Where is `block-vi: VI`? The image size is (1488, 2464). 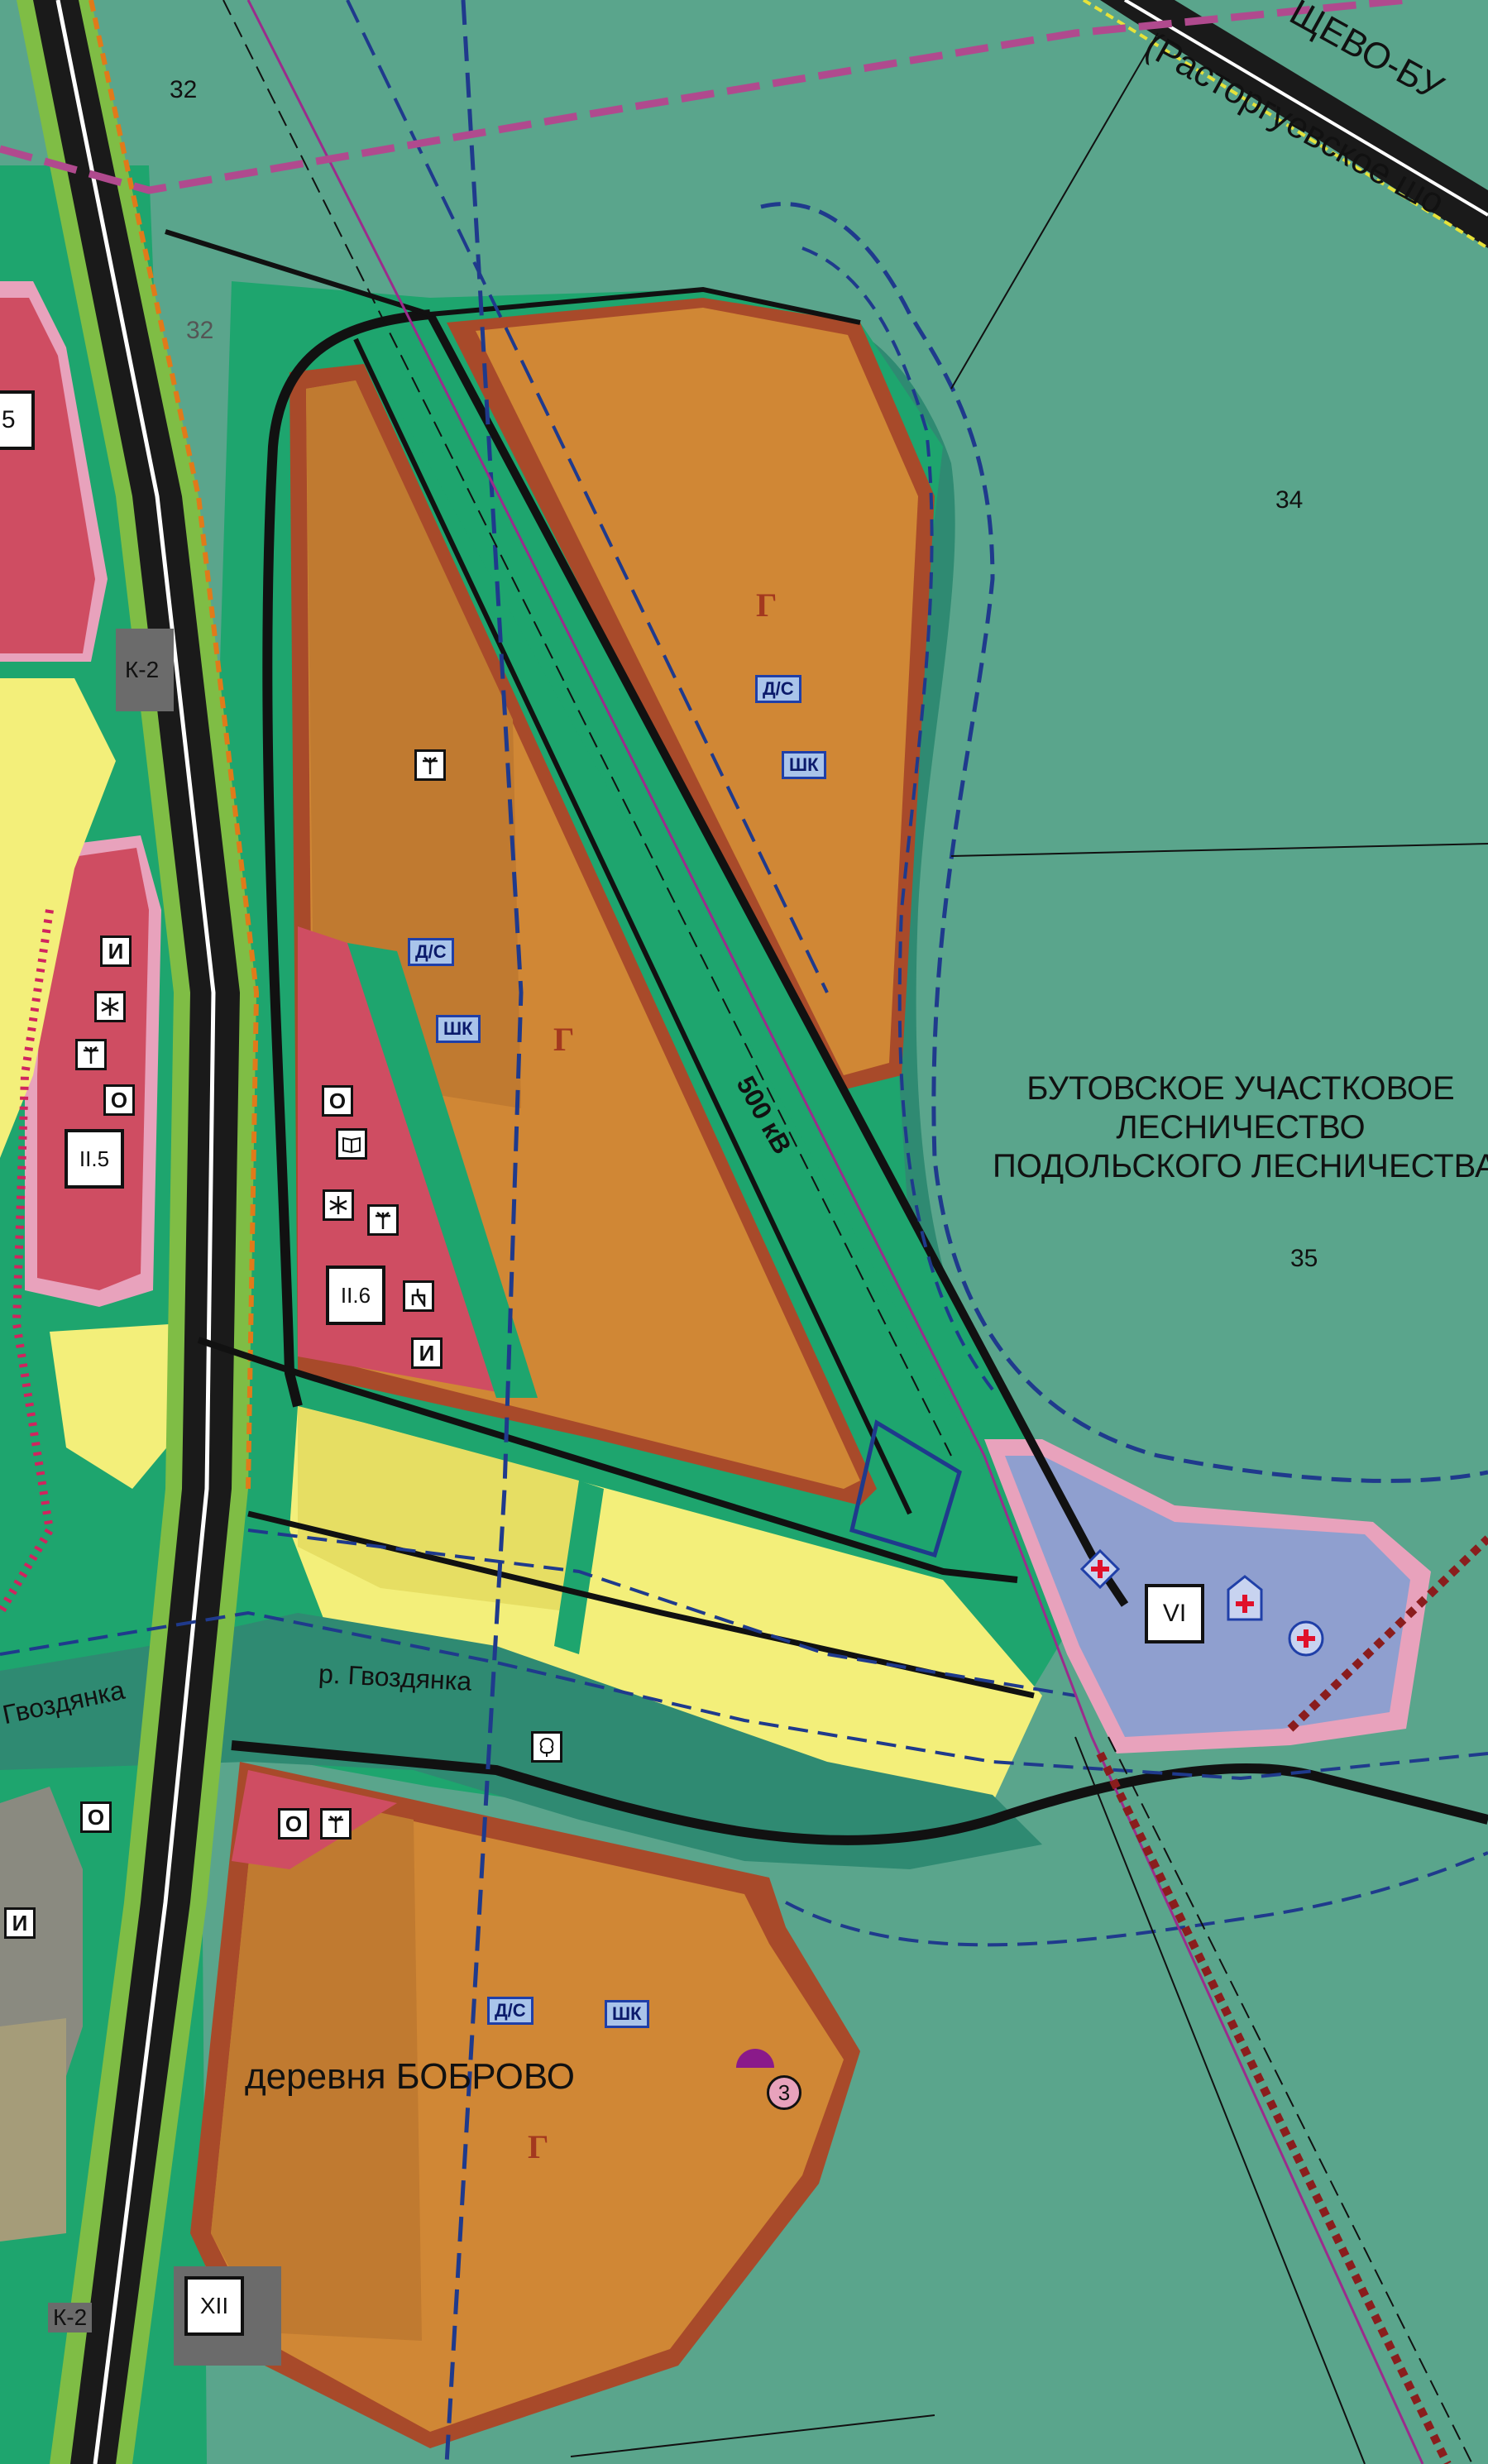 block-vi: VI is located at coordinates (1174, 1613).